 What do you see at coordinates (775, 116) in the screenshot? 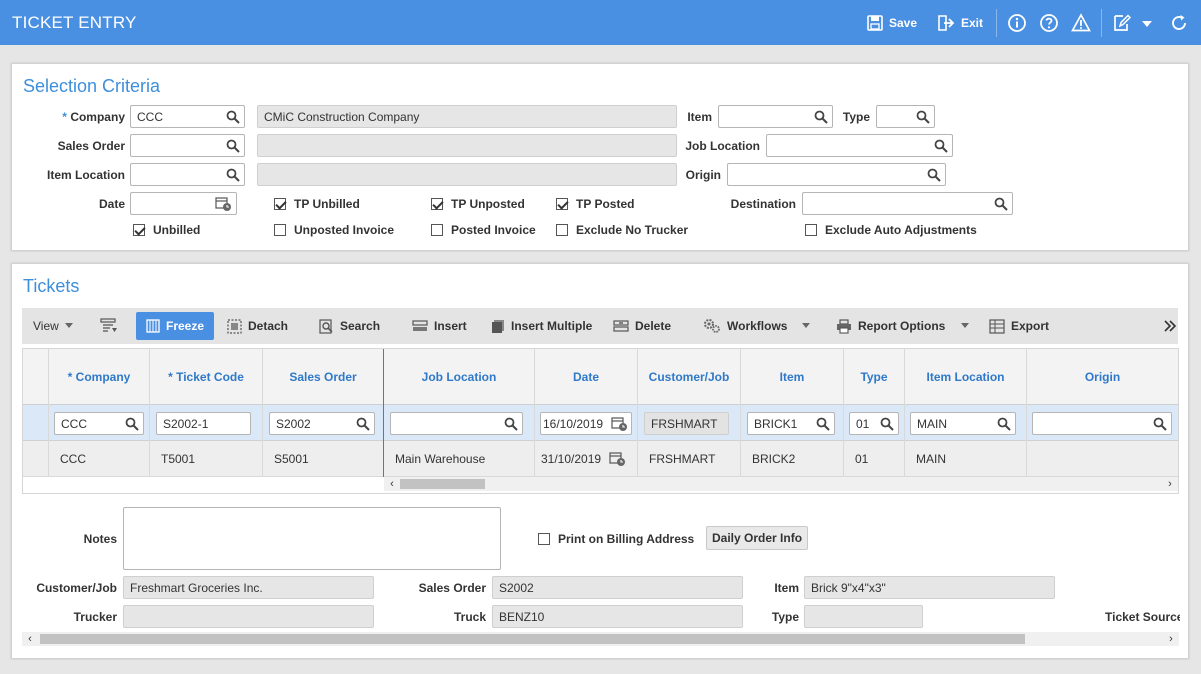
I see `item-input` at bounding box center [775, 116].